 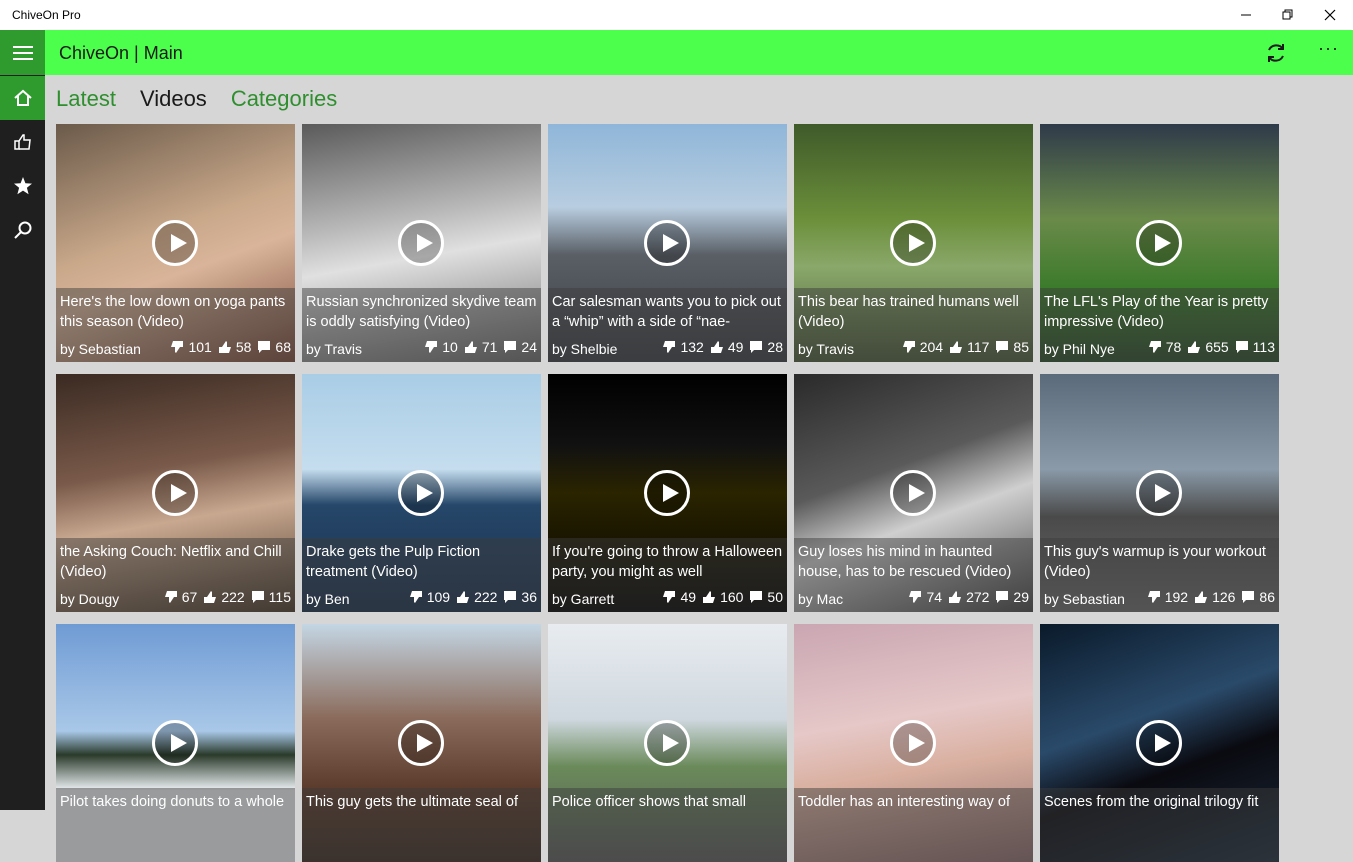 I want to click on dislike-count: 132, so click(x=692, y=347).